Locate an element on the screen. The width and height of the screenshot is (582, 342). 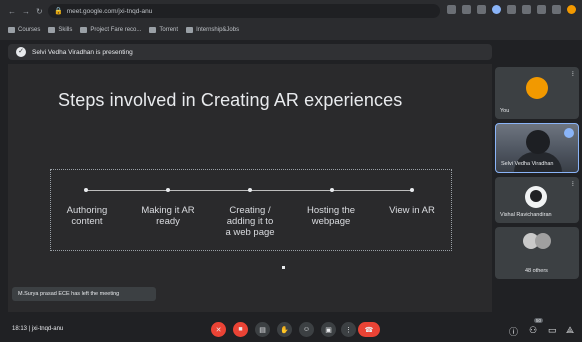
mic-off-button: ✕ is located at coordinates (218, 329).